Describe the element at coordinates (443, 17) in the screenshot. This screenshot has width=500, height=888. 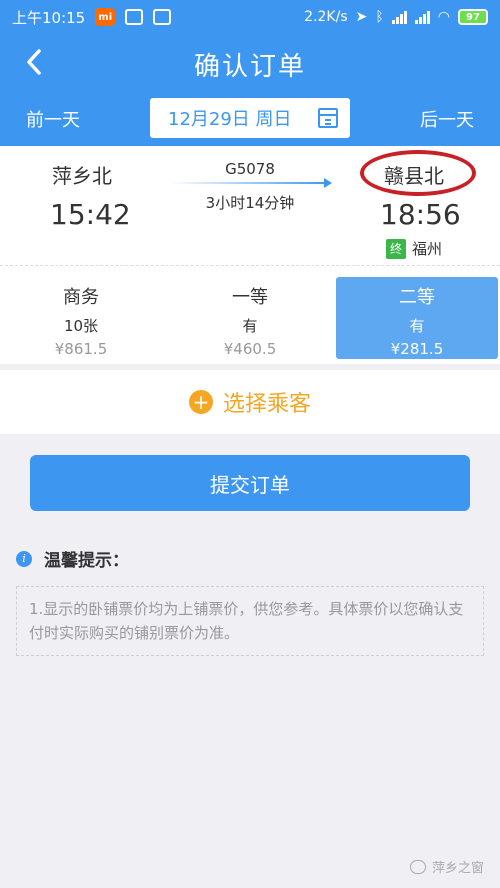
I see `wifi-icon: ◠` at that location.